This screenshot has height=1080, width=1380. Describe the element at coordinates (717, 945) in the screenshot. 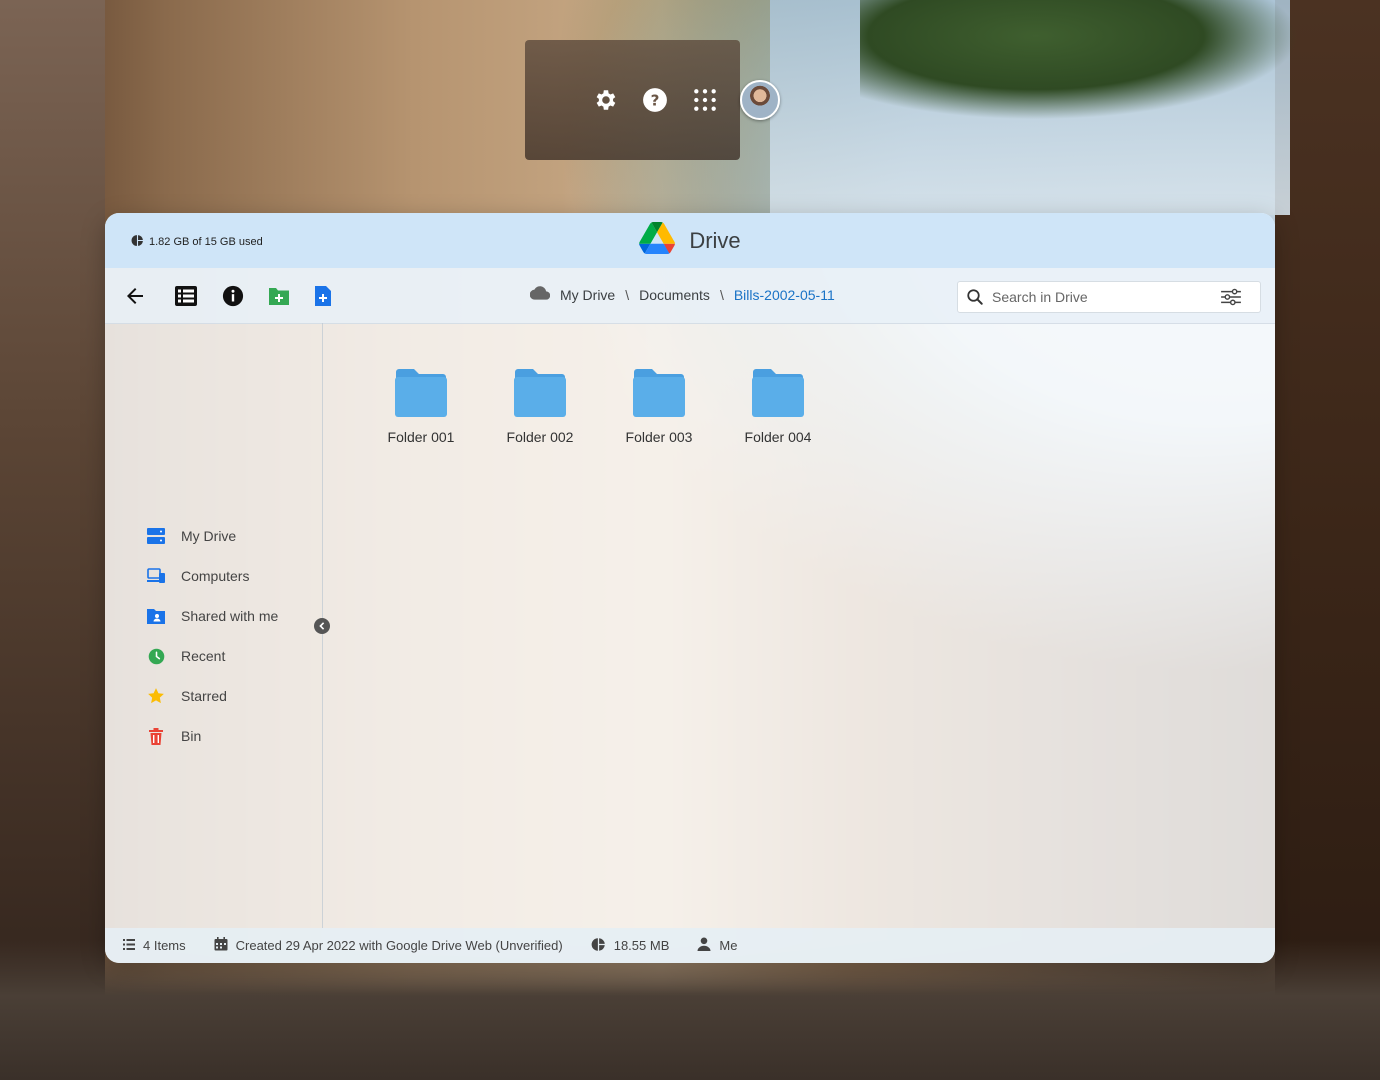

I see `status-owner: Me` at that location.